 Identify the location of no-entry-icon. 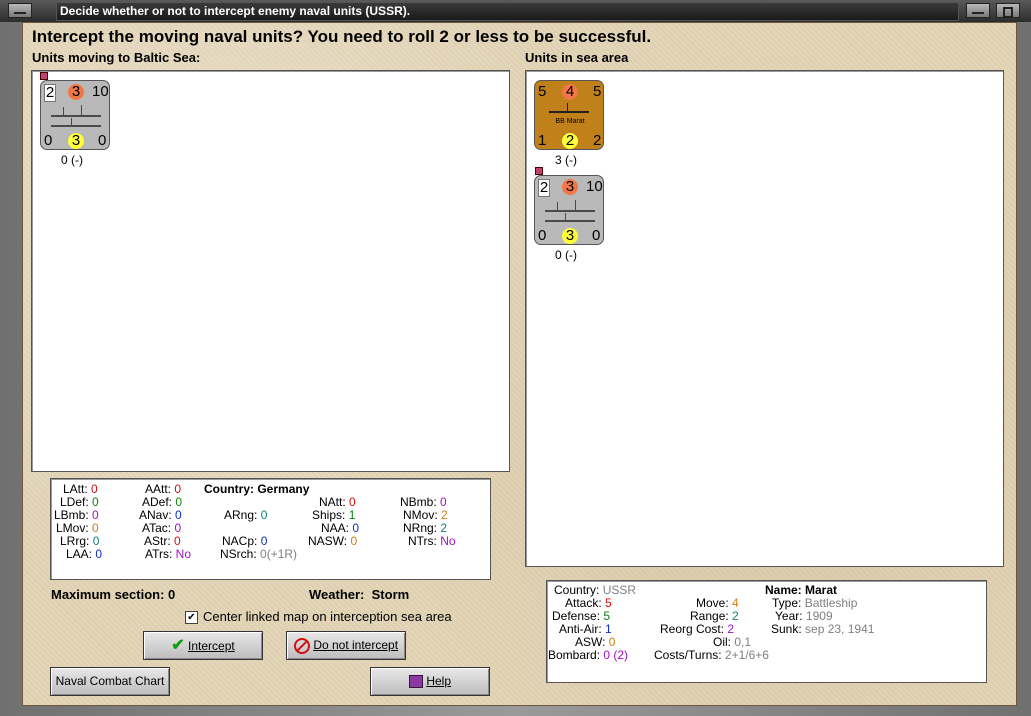
(301, 645).